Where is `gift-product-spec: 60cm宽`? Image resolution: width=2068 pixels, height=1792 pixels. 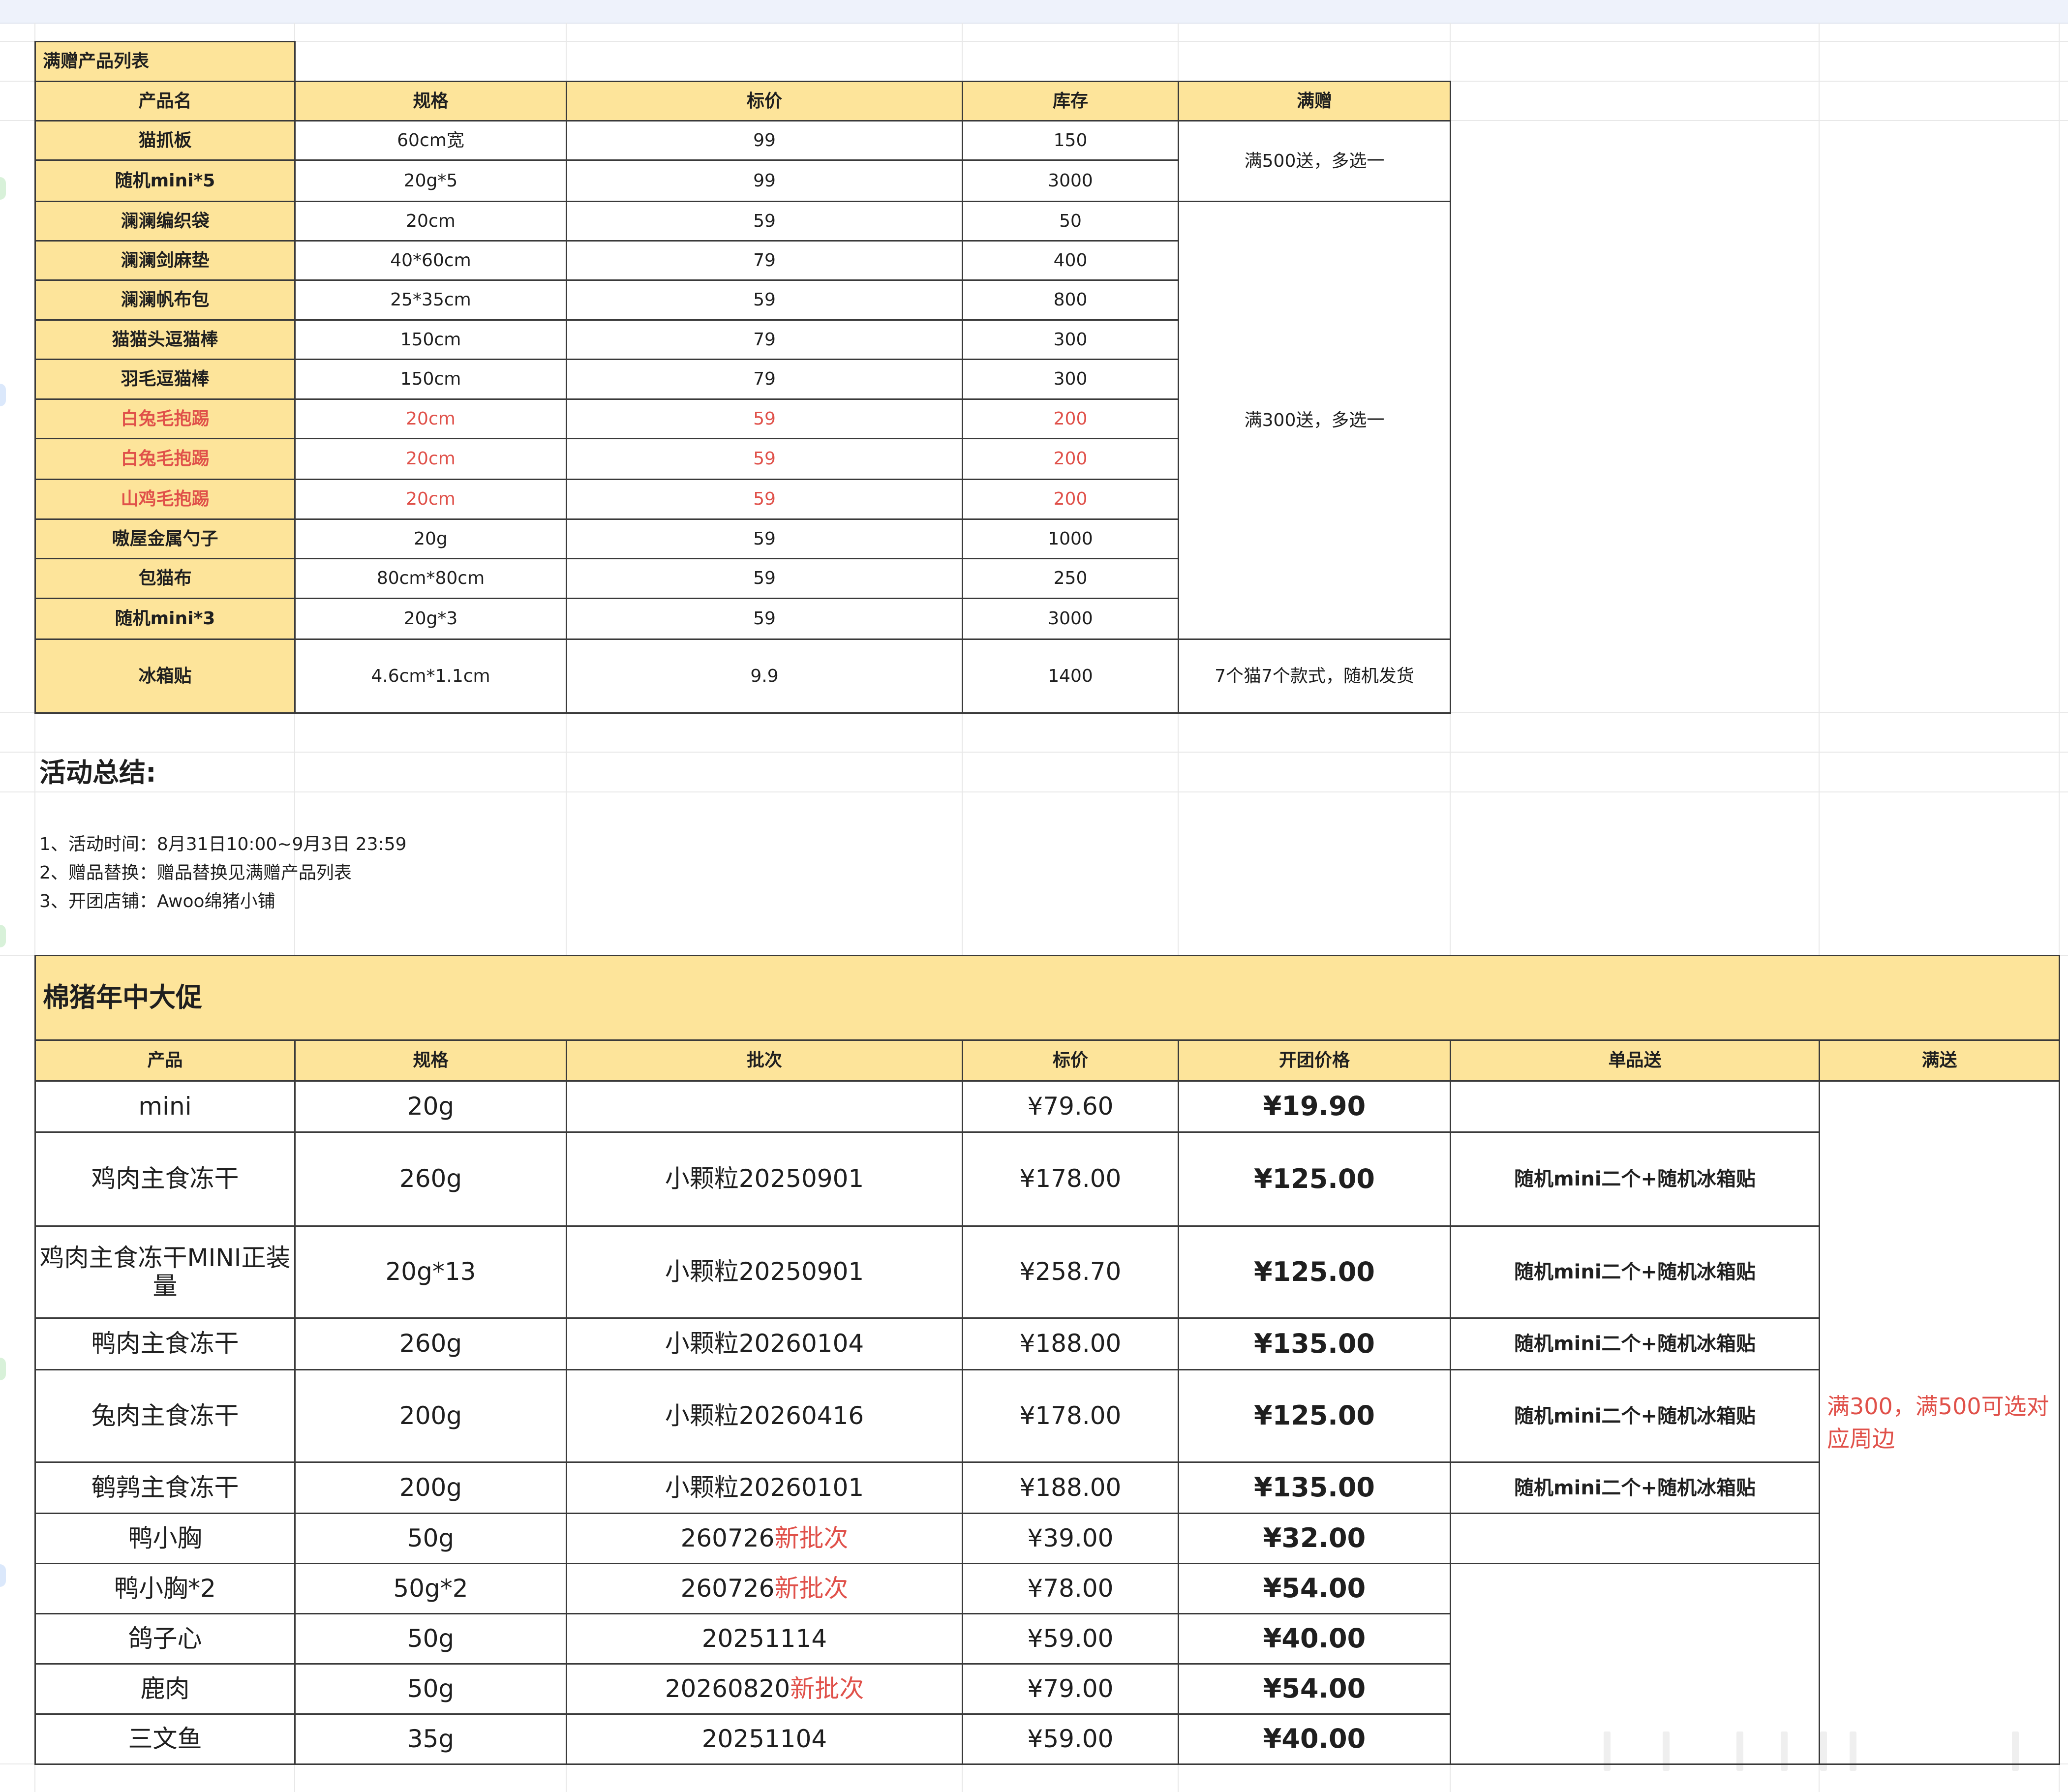 gift-product-spec: 60cm宽 is located at coordinates (431, 140).